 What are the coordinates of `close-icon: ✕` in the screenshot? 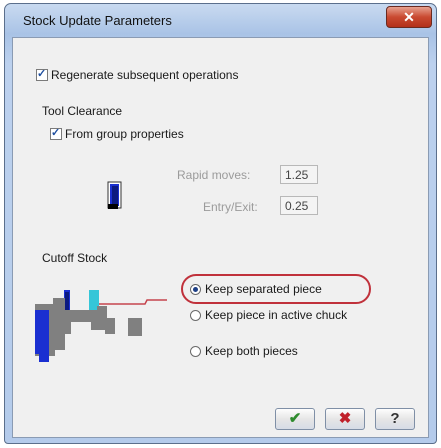 It's located at (409, 17).